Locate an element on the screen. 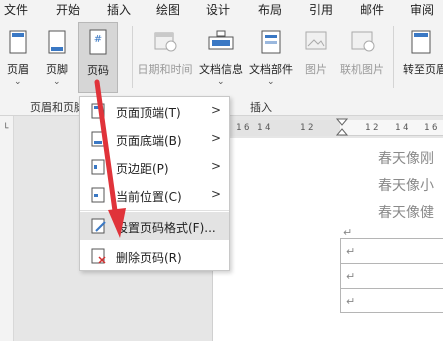 The image size is (443, 341). page-margin-icon is located at coordinates (98, 167).